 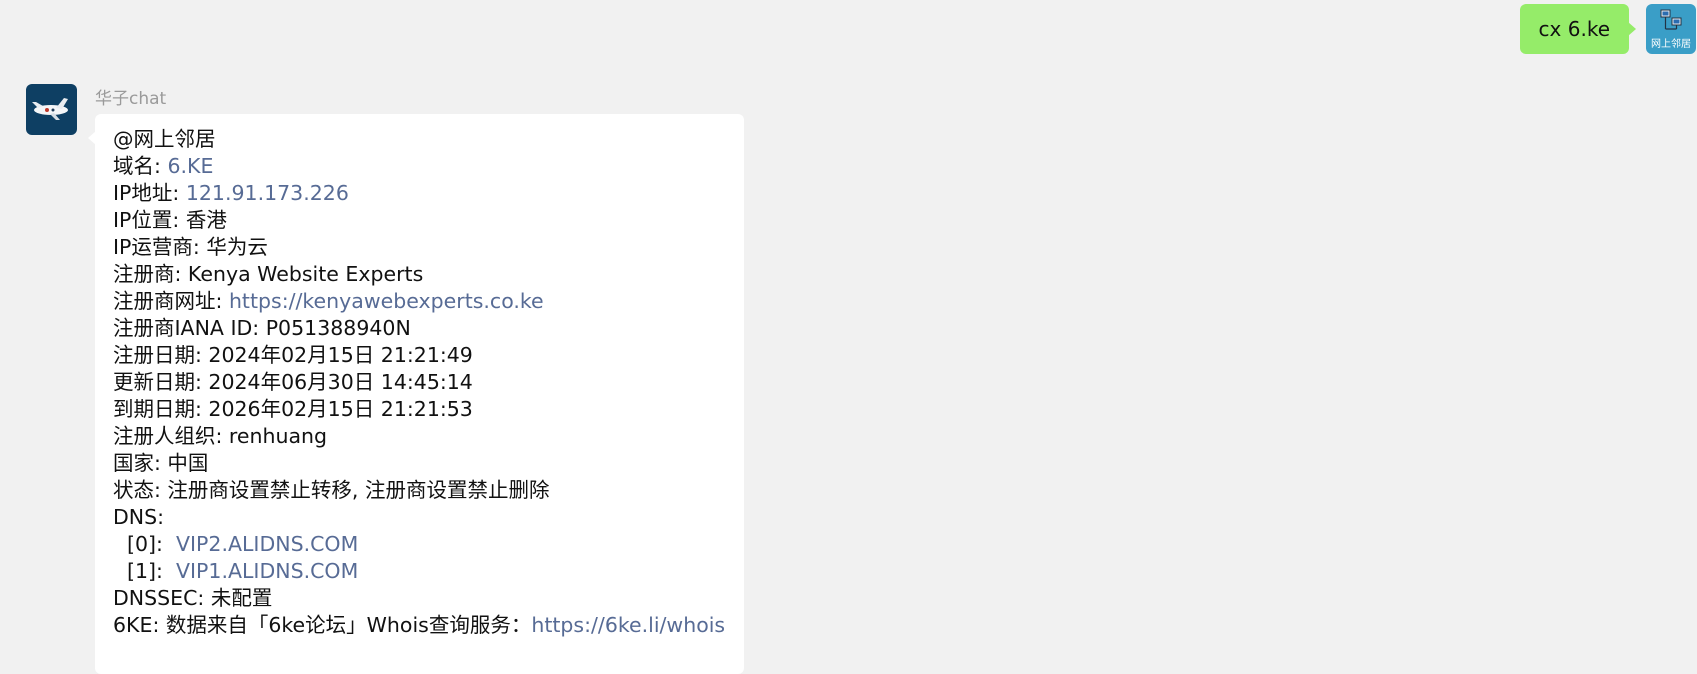 What do you see at coordinates (170, 220) in the screenshot?
I see `ip-location-line: IP位置: 香港` at bounding box center [170, 220].